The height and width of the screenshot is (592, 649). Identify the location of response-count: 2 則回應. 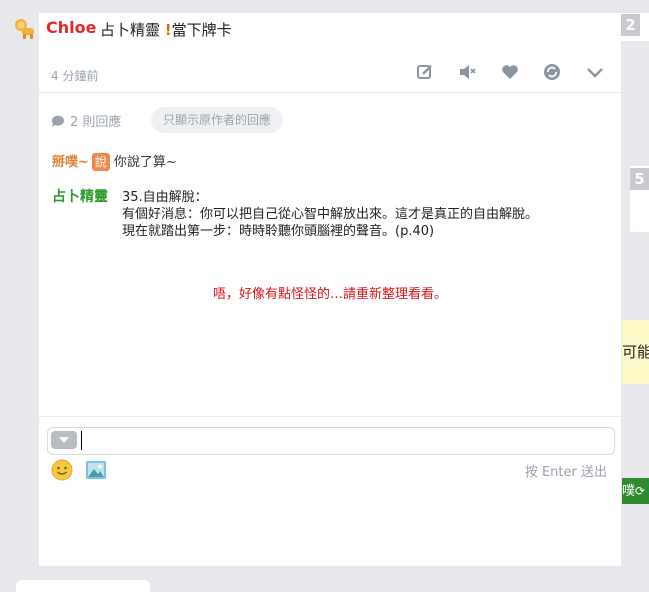
(86, 120).